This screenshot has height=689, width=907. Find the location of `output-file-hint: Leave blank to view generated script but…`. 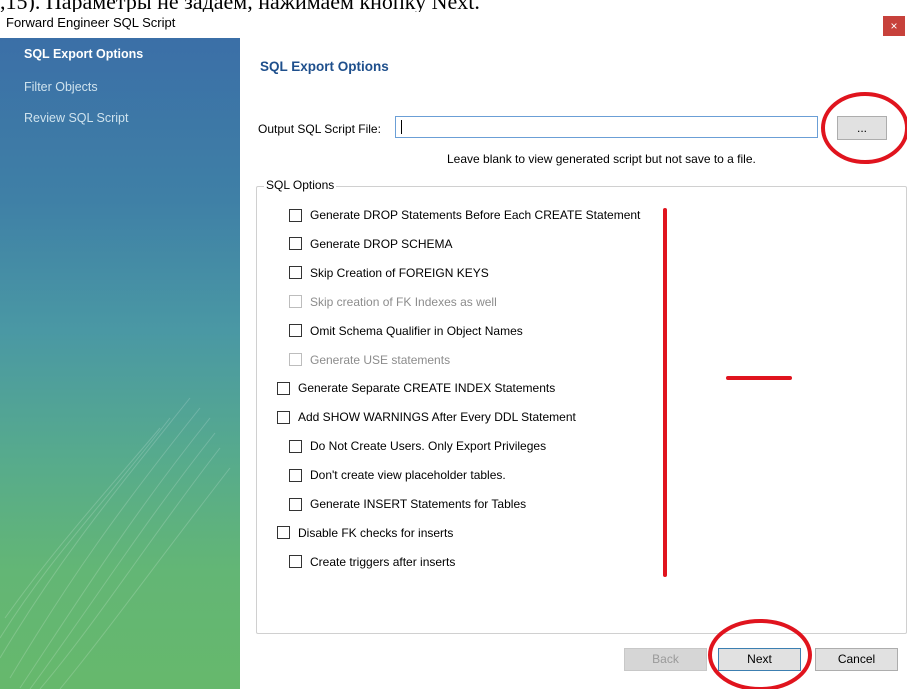

output-file-hint: Leave blank to view generated script but… is located at coordinates (601, 159).